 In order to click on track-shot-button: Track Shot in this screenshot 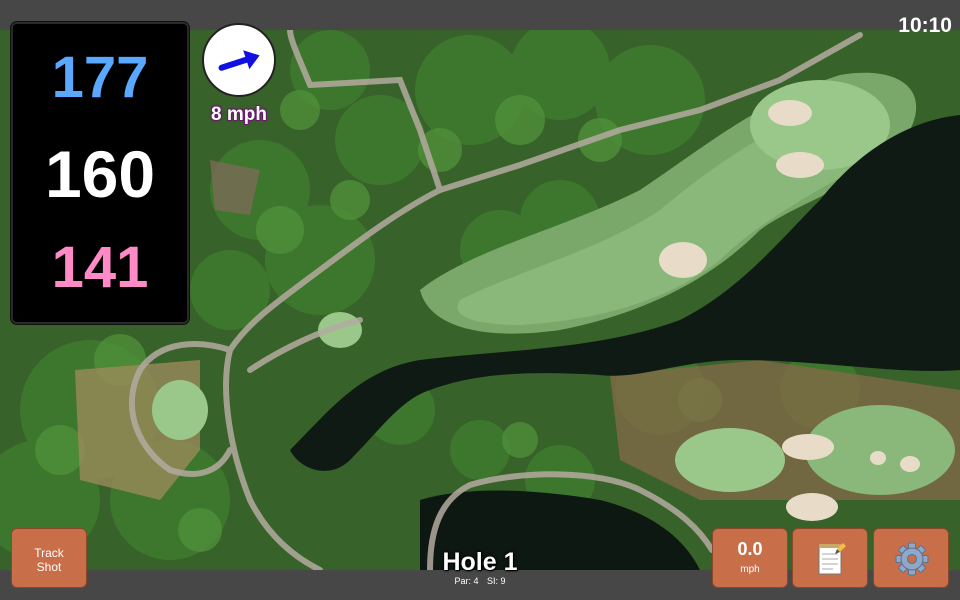, I will do `click(49, 558)`.